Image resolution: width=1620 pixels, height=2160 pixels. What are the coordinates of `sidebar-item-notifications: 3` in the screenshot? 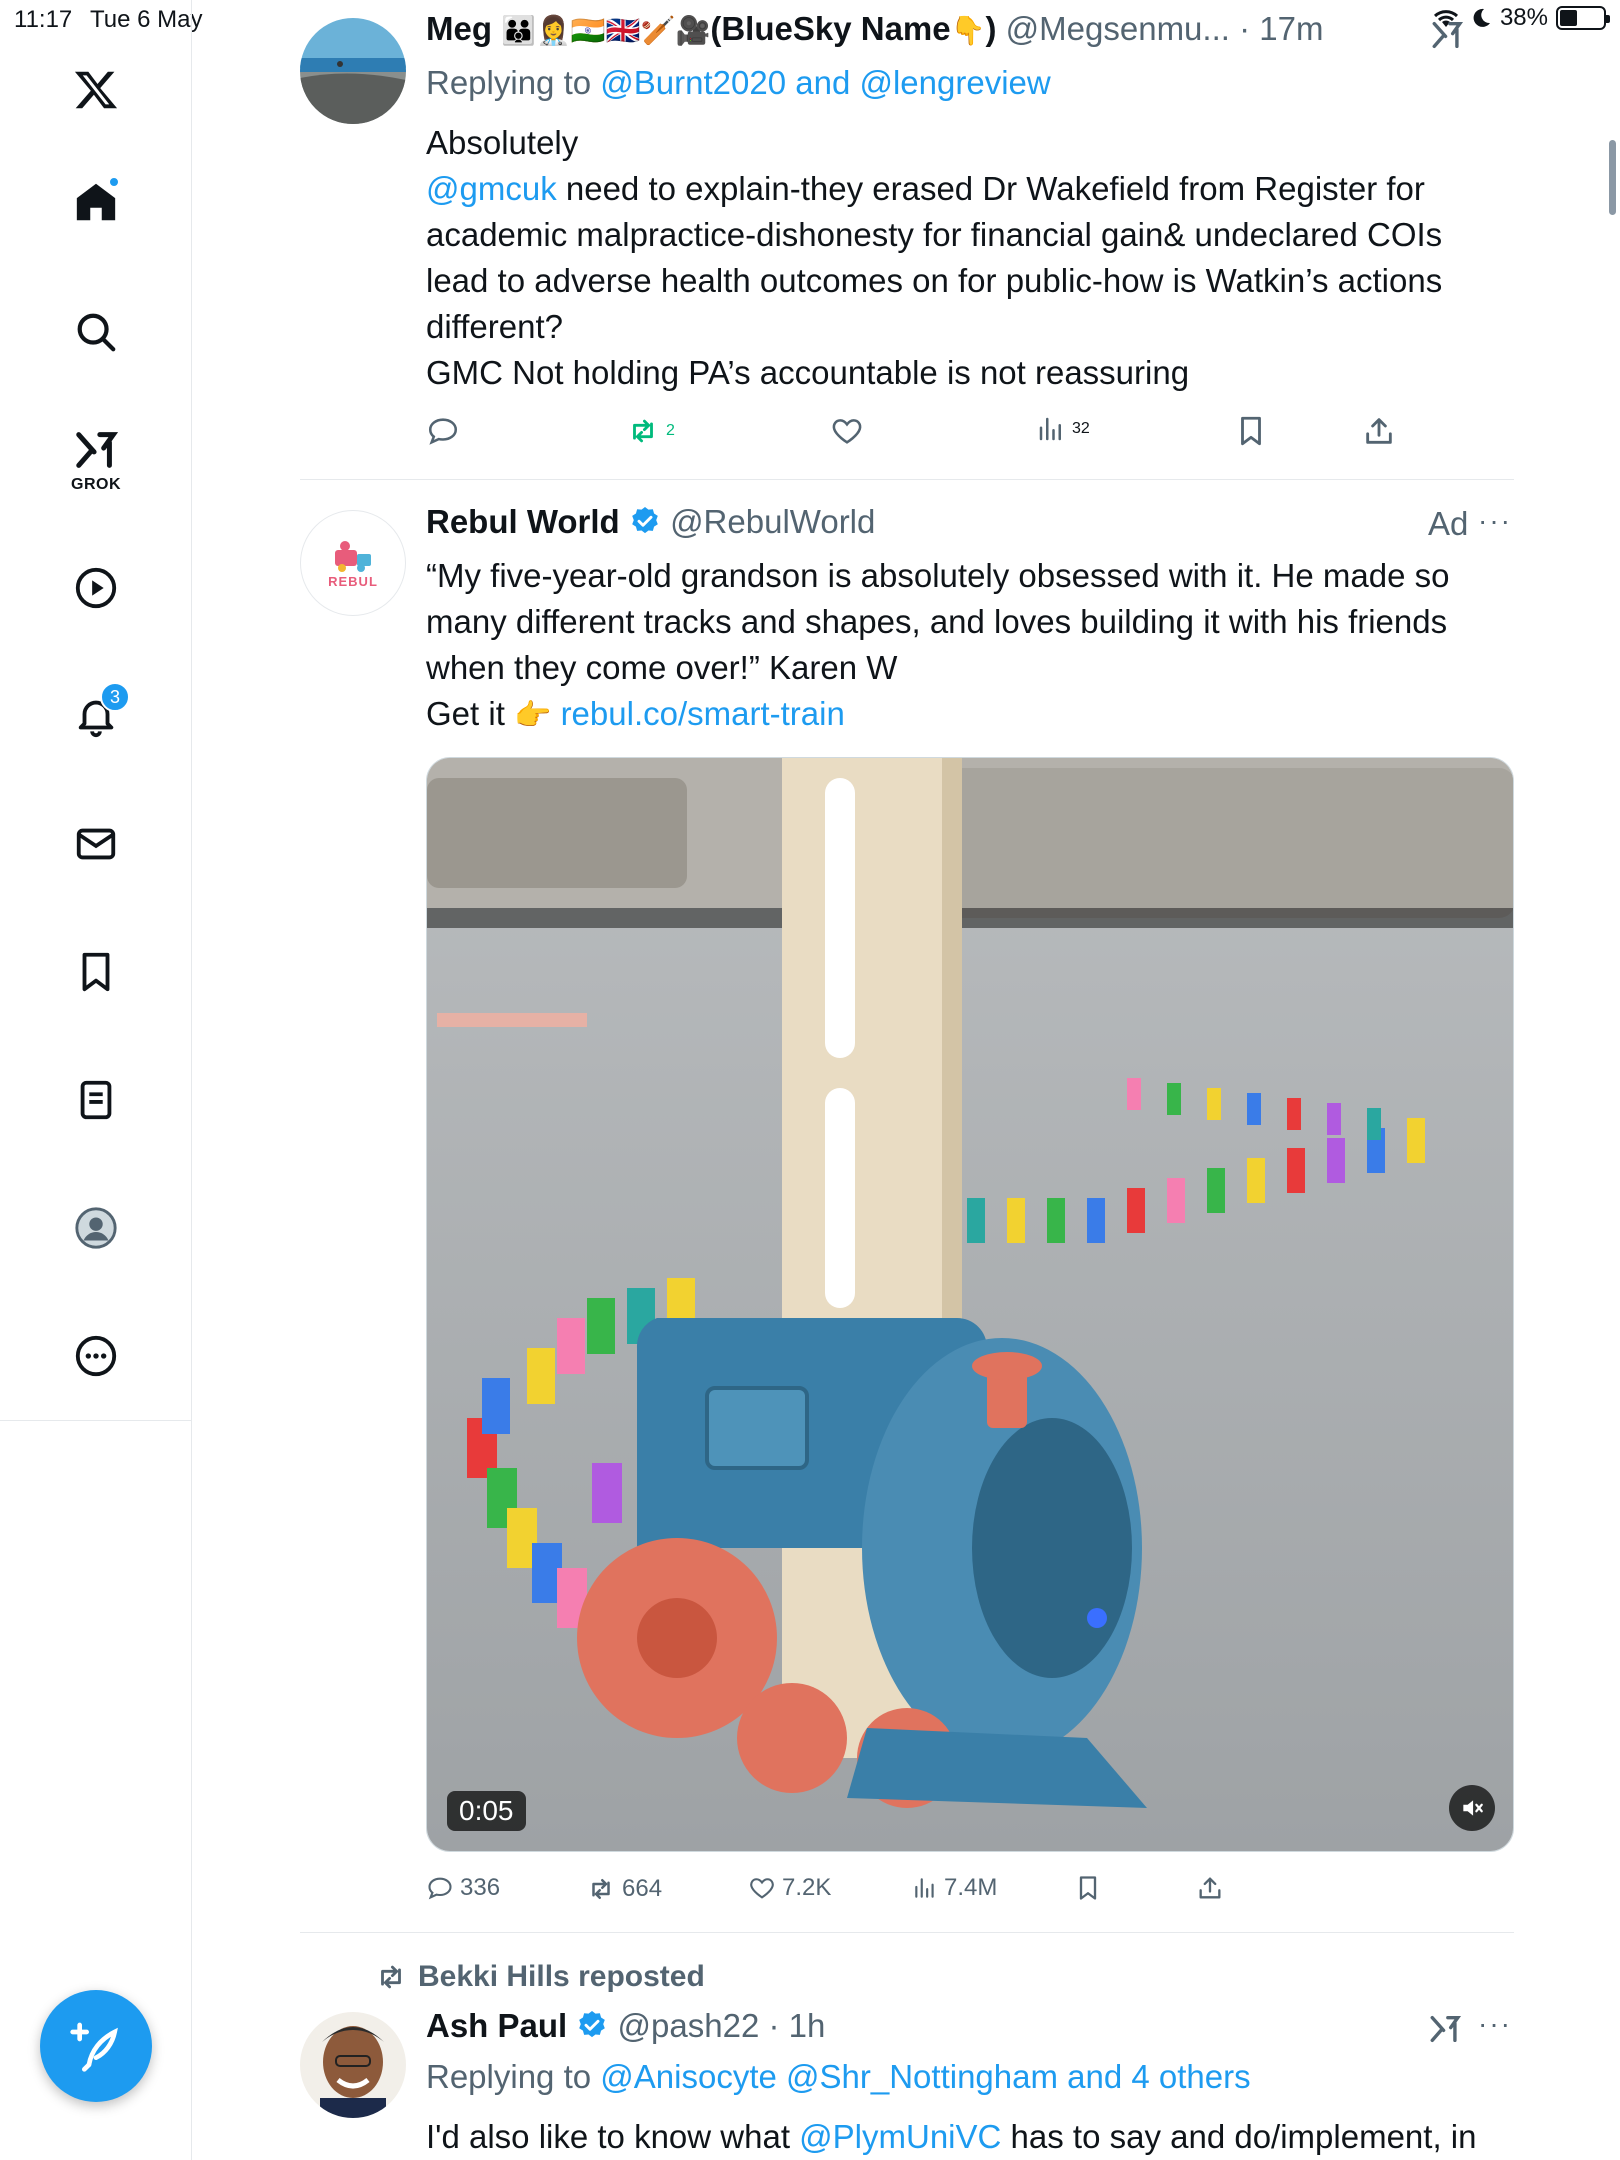 It's located at (98, 714).